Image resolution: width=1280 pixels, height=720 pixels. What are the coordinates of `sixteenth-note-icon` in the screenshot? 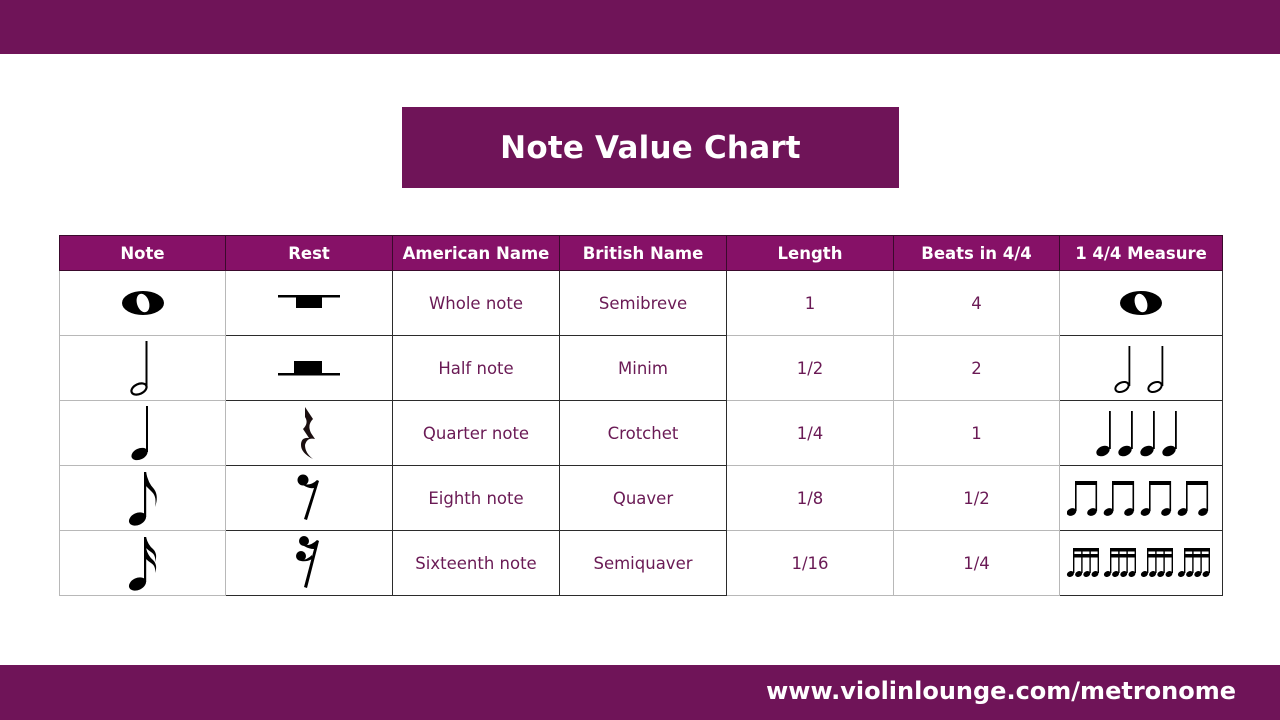 It's located at (142, 564).